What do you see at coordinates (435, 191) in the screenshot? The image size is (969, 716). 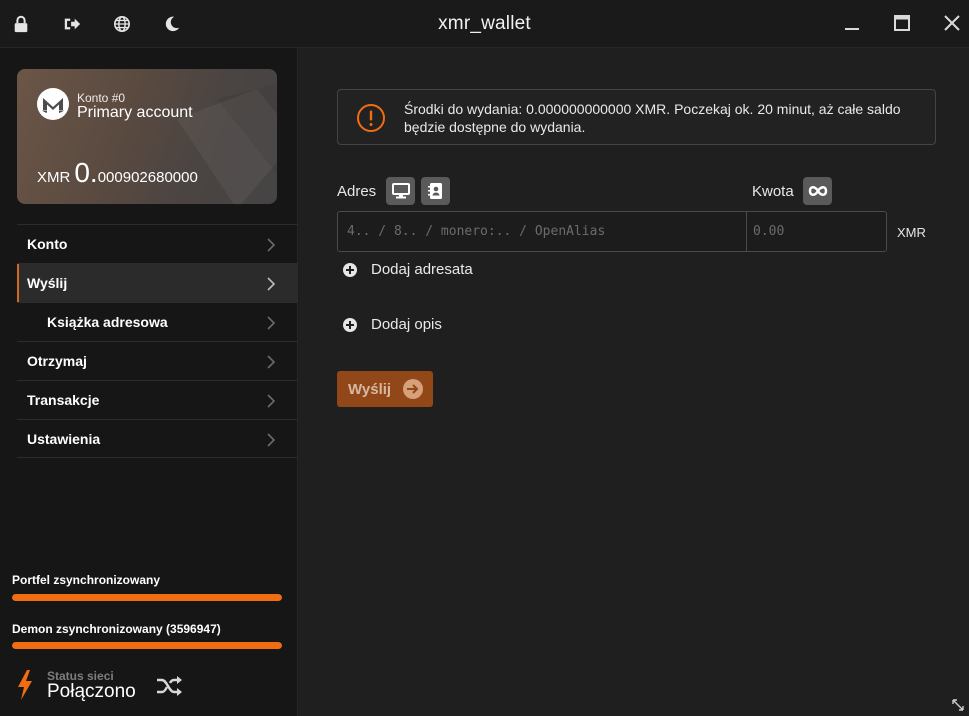 I see `address-book-icon` at bounding box center [435, 191].